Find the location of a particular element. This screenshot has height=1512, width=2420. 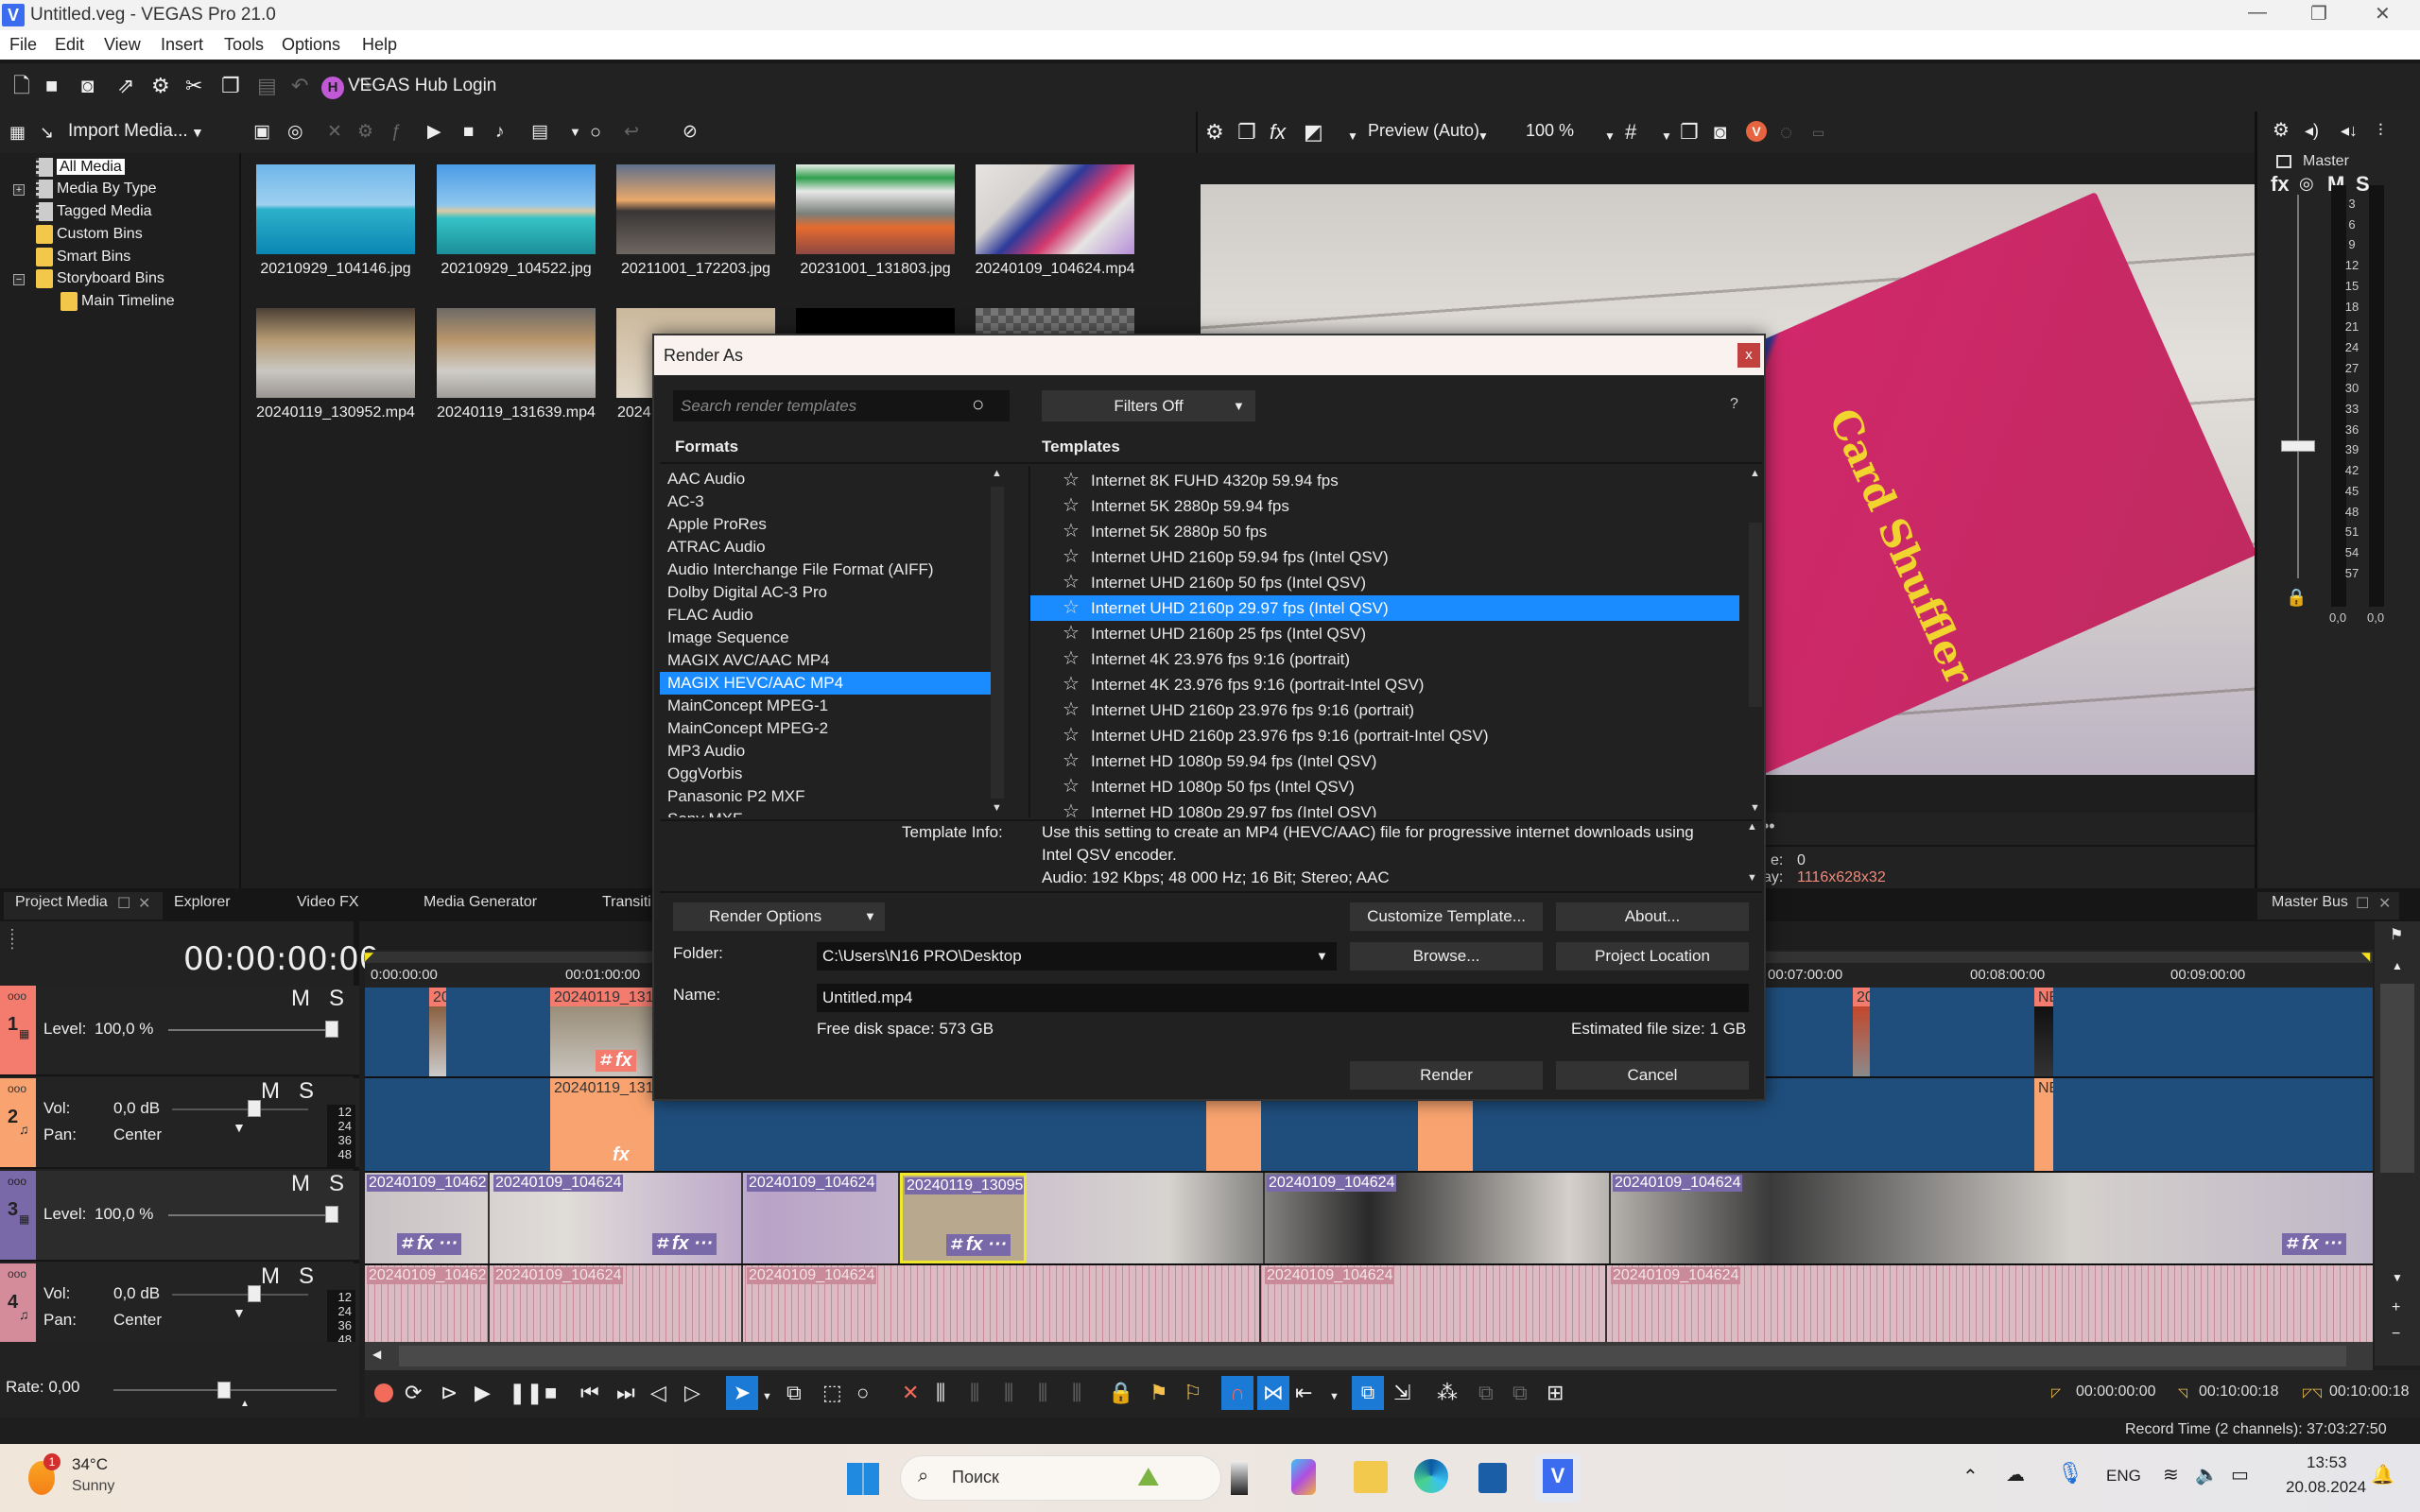

clip: 20240109_104624 ⌗ fx ··· is located at coordinates (1991, 1218).